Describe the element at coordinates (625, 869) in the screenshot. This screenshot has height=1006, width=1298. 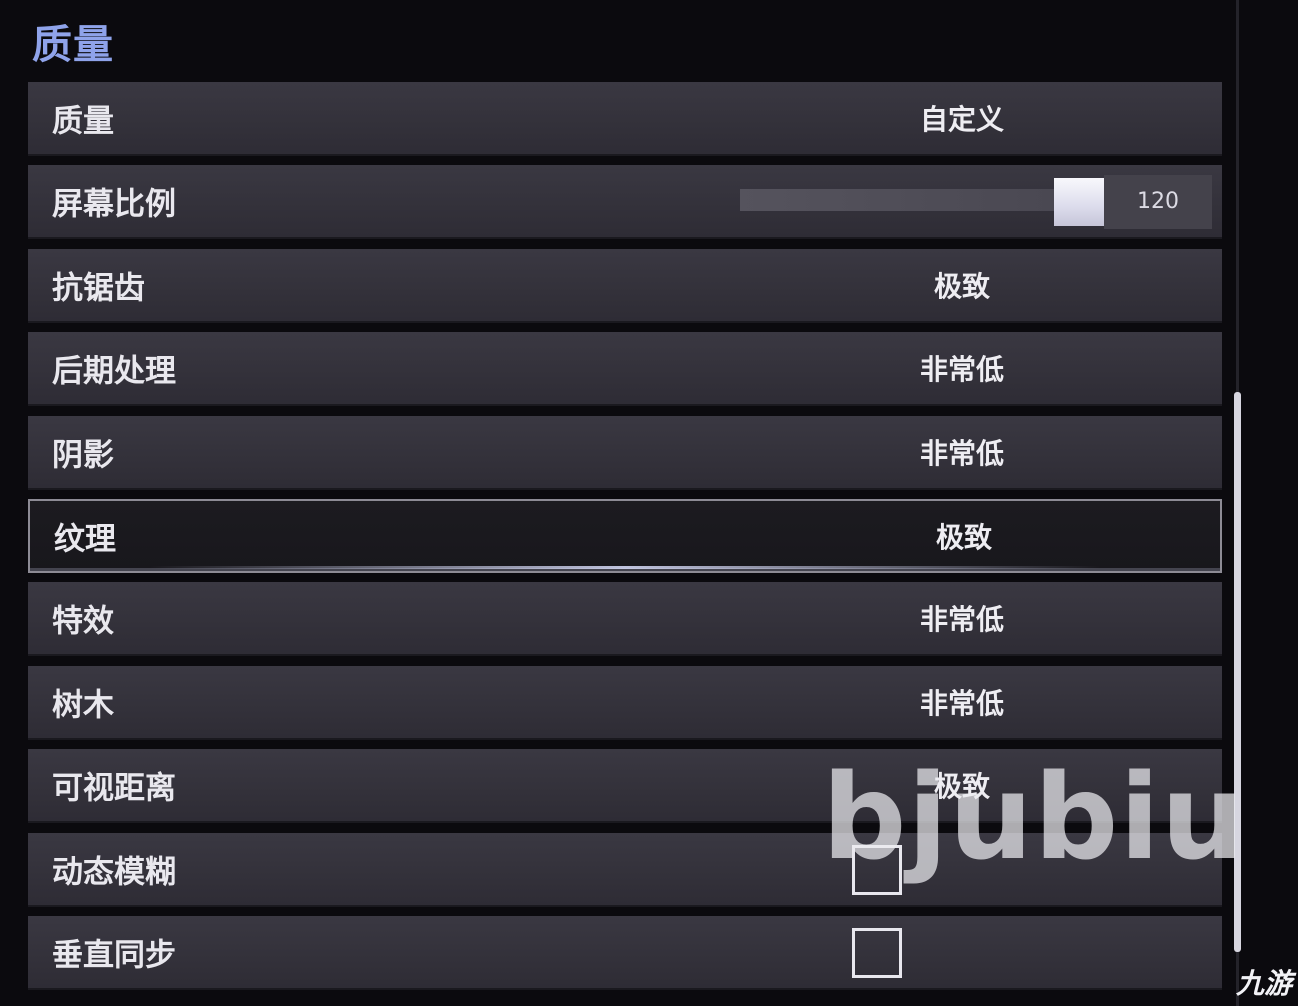
I see `setting-row-motion-blur: 动态模糊` at that location.